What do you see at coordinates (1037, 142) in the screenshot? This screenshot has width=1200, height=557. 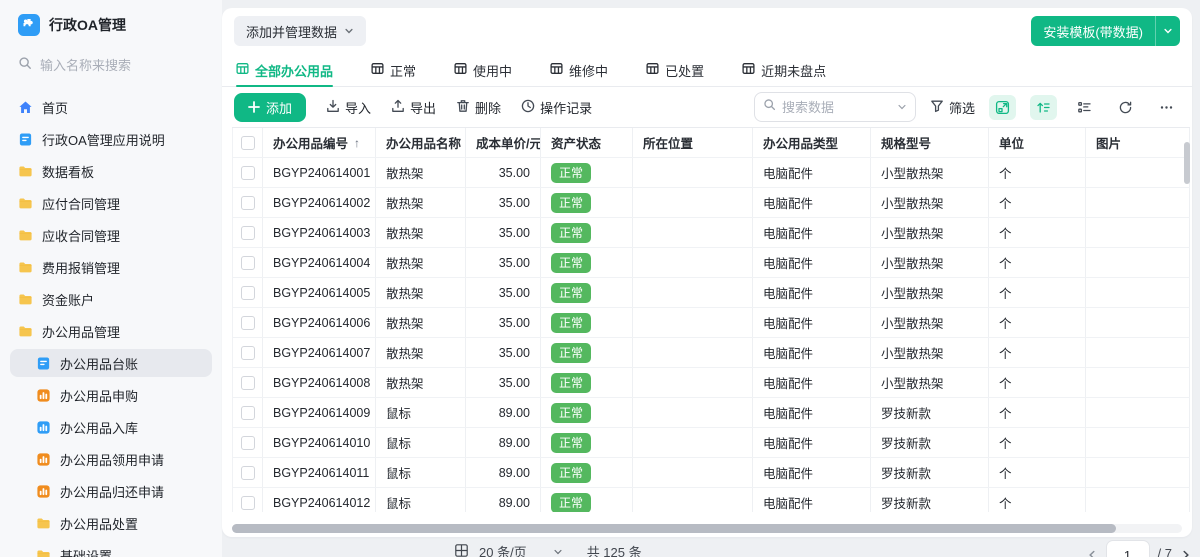 I see `column-header: 单位` at bounding box center [1037, 142].